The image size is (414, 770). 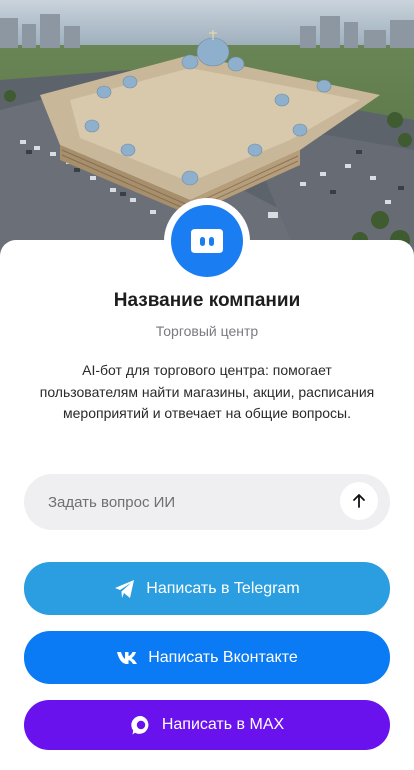 What do you see at coordinates (223, 724) in the screenshot?
I see `max-button-label: Написать в MAX` at bounding box center [223, 724].